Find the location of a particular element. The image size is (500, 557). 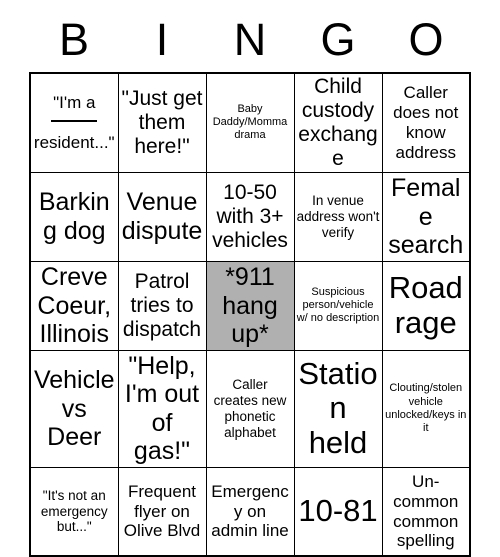

bingo-cell-text: Station held is located at coordinates (338, 408).